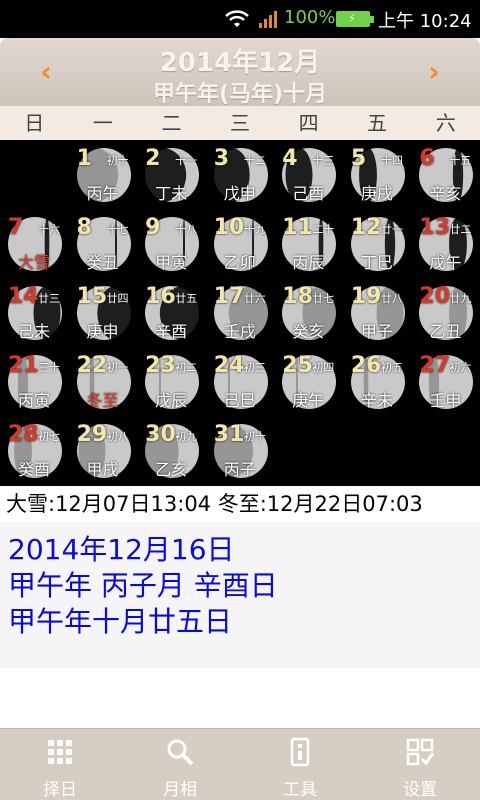 The height and width of the screenshot is (800, 480). What do you see at coordinates (377, 243) in the screenshot?
I see `calendar-day: 12 廿一 丁巳` at bounding box center [377, 243].